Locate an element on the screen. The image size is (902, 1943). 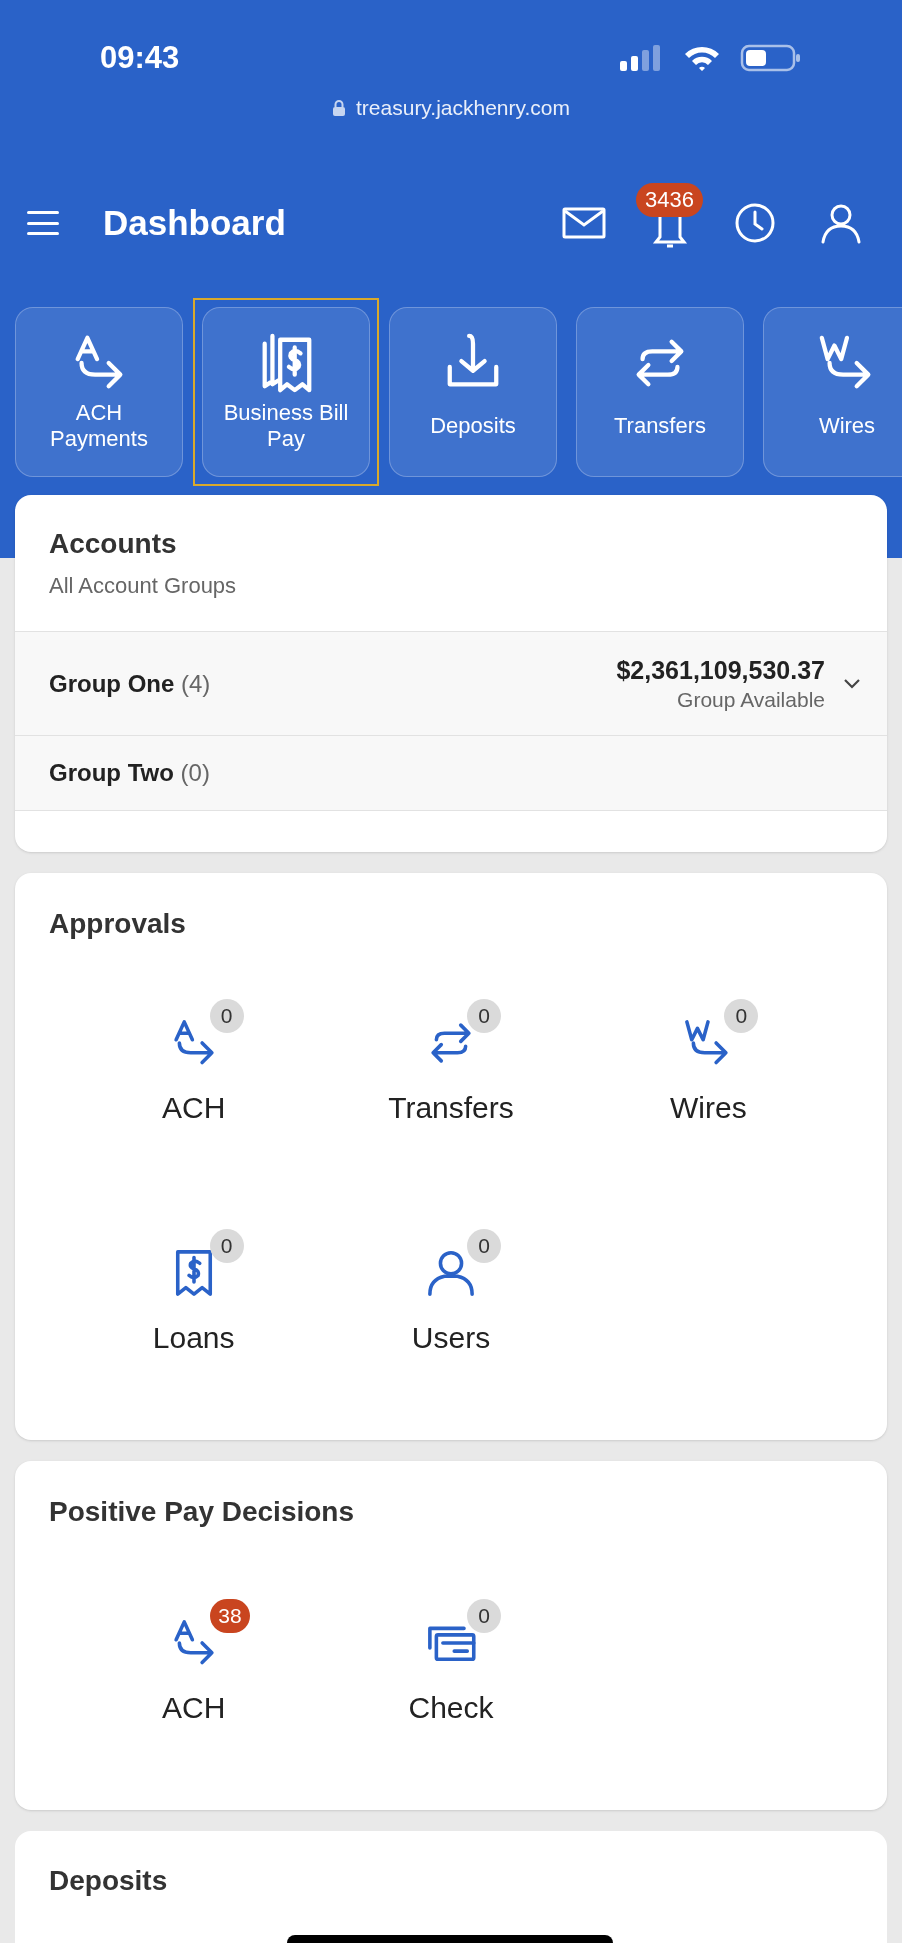
page-title: Dashboard is located at coordinates (194, 222).